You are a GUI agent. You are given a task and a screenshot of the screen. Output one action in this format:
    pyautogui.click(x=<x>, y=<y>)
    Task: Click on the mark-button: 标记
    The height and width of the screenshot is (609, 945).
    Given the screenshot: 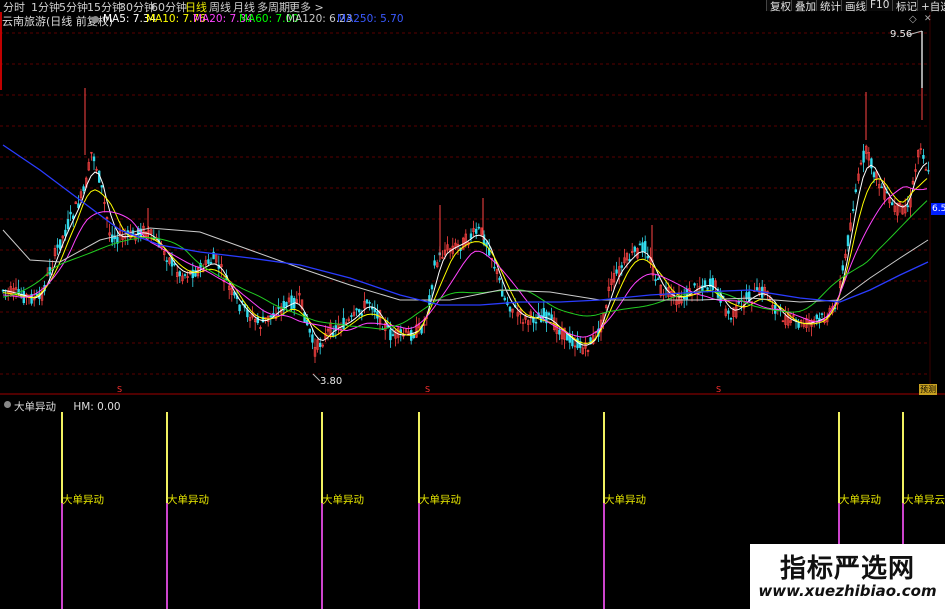 What is the action you would take?
    pyautogui.click(x=906, y=6)
    